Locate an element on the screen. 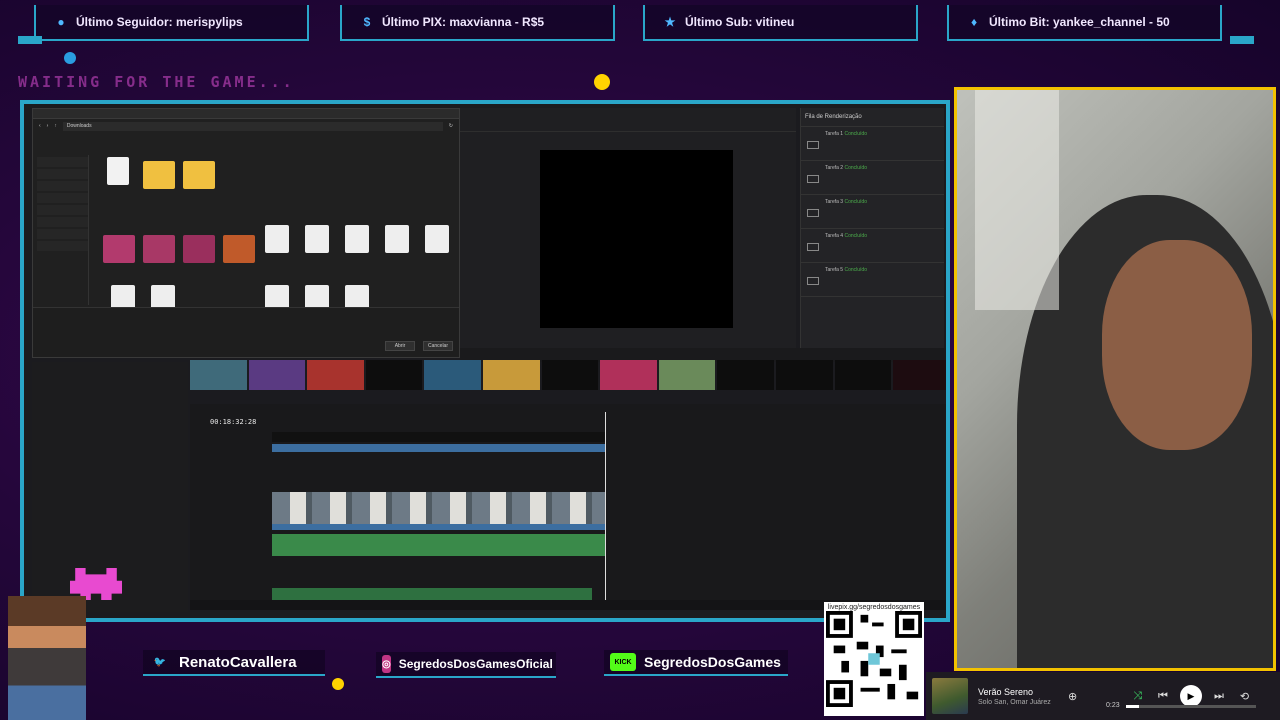 This screenshot has width=1280, height=720. twitter-handle: 🐦 RenatoCavallera is located at coordinates (234, 663).